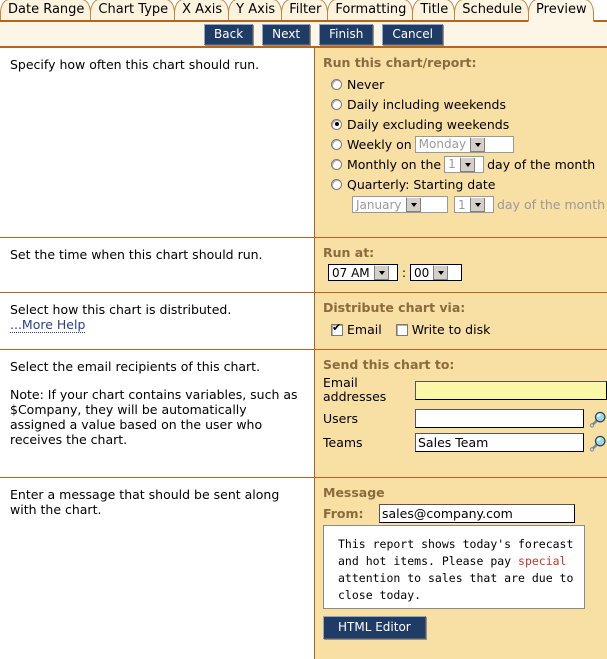  What do you see at coordinates (598, 419) in the screenshot?
I see `magnifier-icon-users` at bounding box center [598, 419].